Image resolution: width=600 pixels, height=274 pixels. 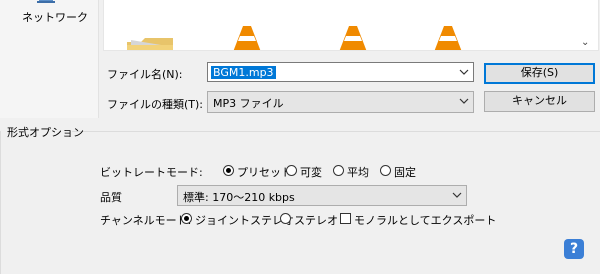 What do you see at coordinates (322, 195) in the screenshot?
I see `quality-select: 標準: 170～210 kbps` at bounding box center [322, 195].